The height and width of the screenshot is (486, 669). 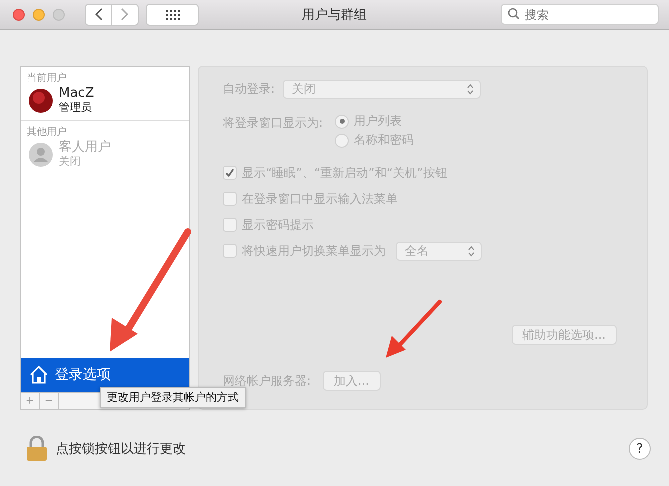 I want to click on window-title: 用户与群组, so click(x=334, y=15).